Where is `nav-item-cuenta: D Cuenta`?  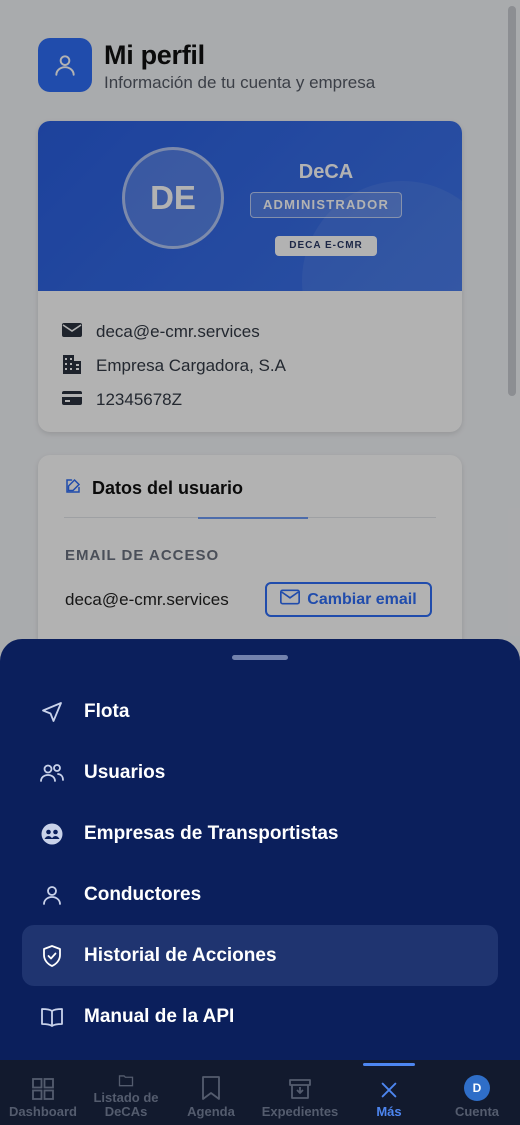 nav-item-cuenta: D Cuenta is located at coordinates (477, 1092).